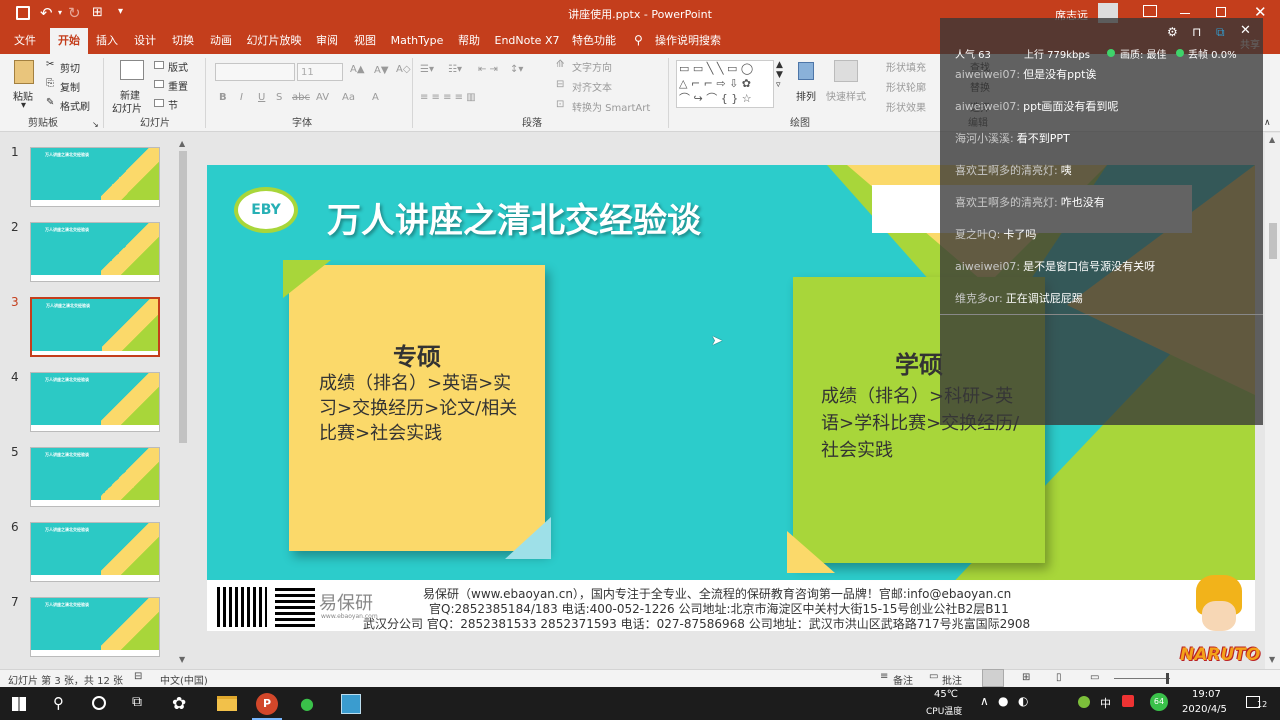  What do you see at coordinates (107, 41) in the screenshot?
I see `tab-insert: 插入` at bounding box center [107, 41].